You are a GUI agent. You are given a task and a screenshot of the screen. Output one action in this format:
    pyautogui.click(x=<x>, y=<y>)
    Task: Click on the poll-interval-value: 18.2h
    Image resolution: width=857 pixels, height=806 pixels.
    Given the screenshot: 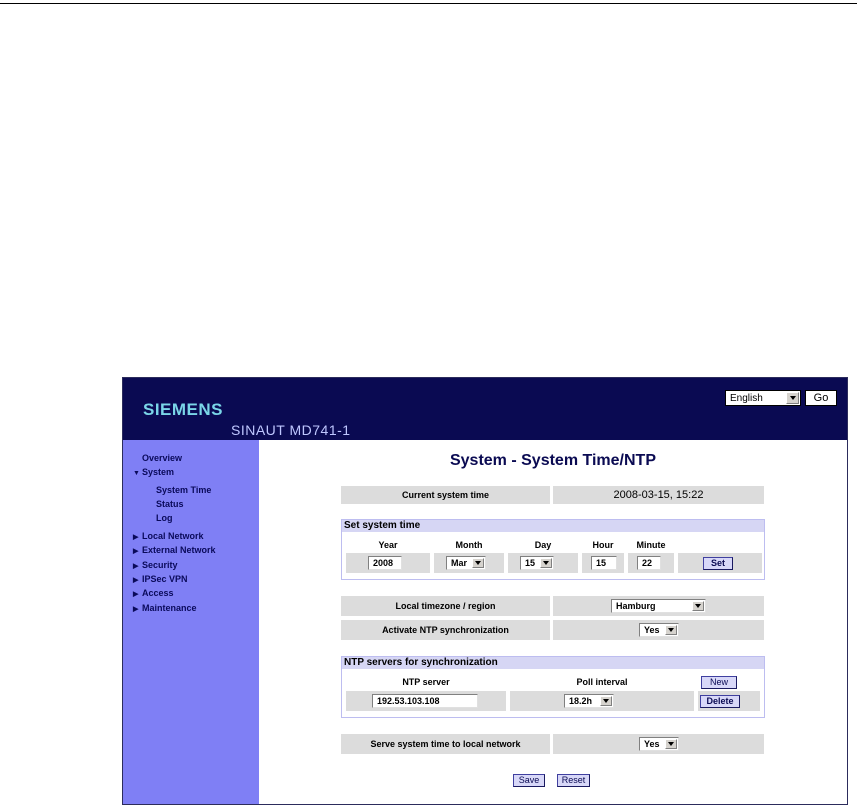 What is the action you would take?
    pyautogui.click(x=581, y=701)
    